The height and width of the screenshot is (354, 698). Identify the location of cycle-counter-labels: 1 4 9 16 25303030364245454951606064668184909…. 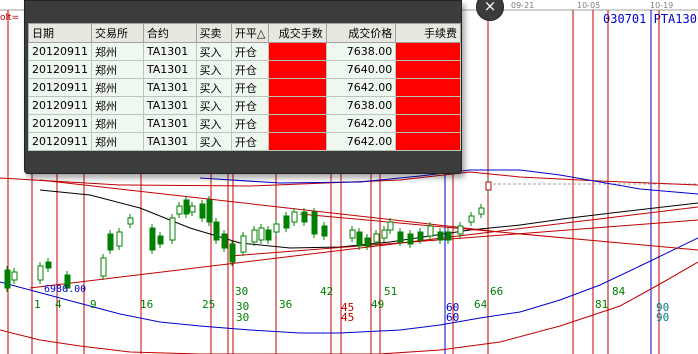
(351, 304).